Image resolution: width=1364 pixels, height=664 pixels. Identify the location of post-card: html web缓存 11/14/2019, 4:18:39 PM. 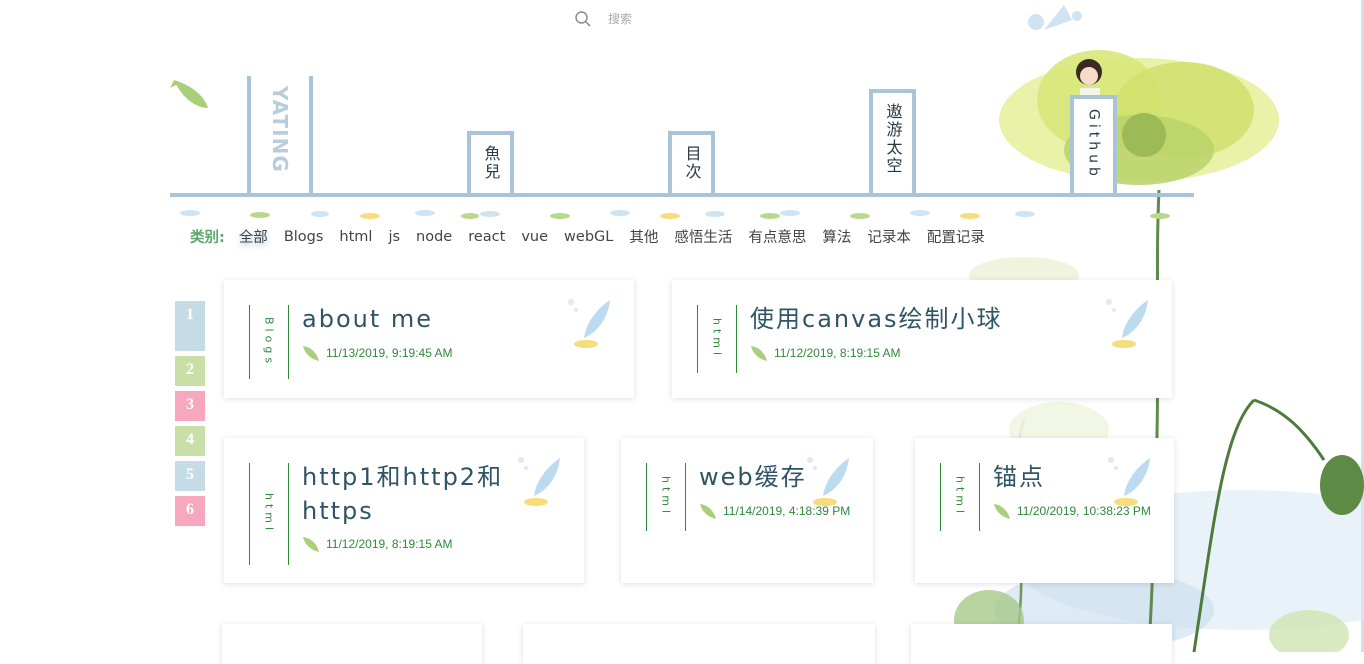
(747, 510).